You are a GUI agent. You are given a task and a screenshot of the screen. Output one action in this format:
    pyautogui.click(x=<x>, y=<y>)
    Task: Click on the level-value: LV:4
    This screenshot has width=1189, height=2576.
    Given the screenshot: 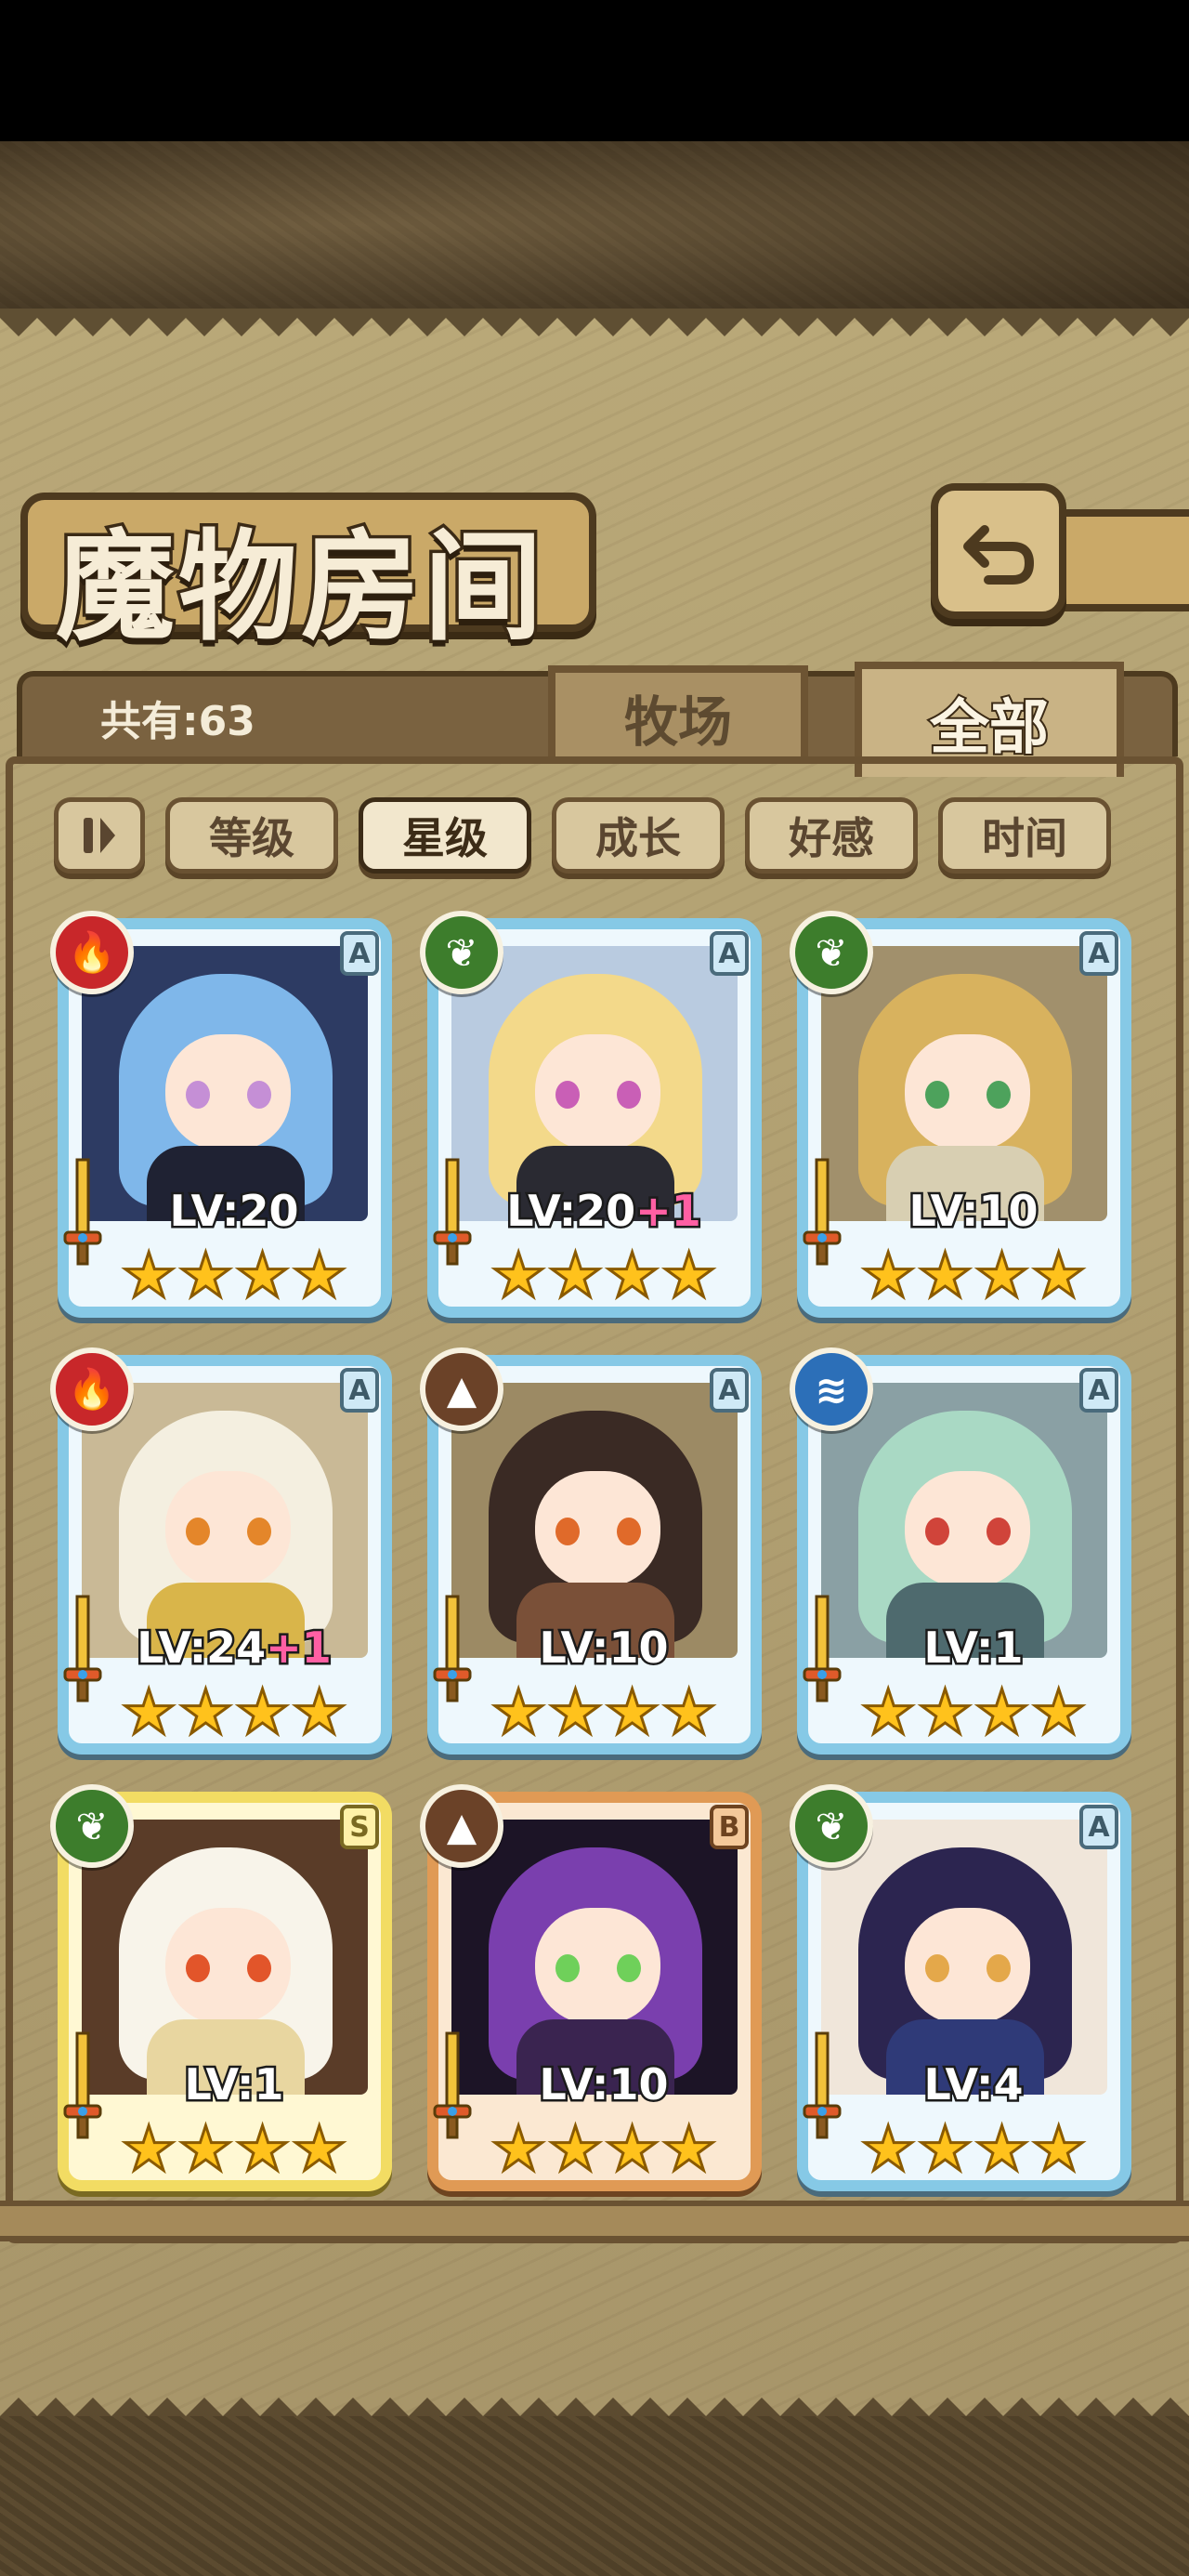 What is the action you would take?
    pyautogui.click(x=974, y=2084)
    